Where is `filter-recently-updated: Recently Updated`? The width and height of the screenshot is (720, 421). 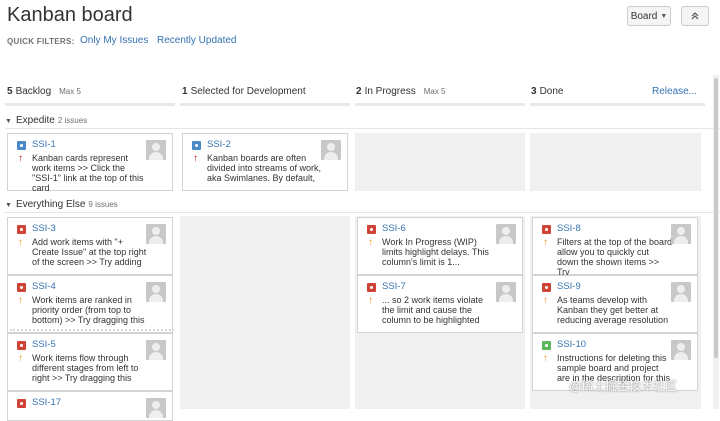 filter-recently-updated: Recently Updated is located at coordinates (197, 40).